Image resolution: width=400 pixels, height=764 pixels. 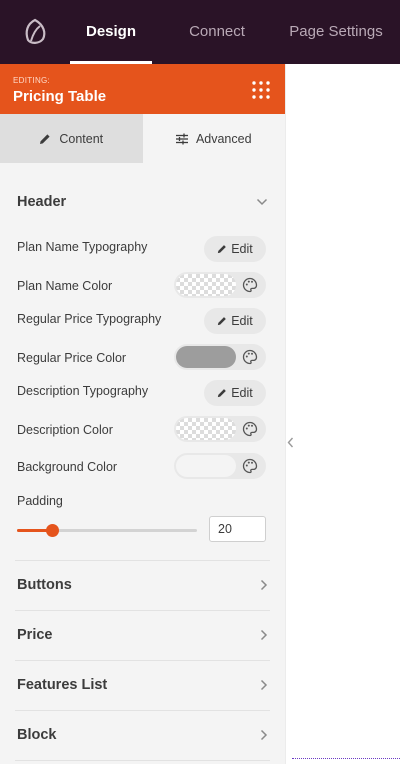 What do you see at coordinates (37, 735) in the screenshot?
I see `section-title-block: Block` at bounding box center [37, 735].